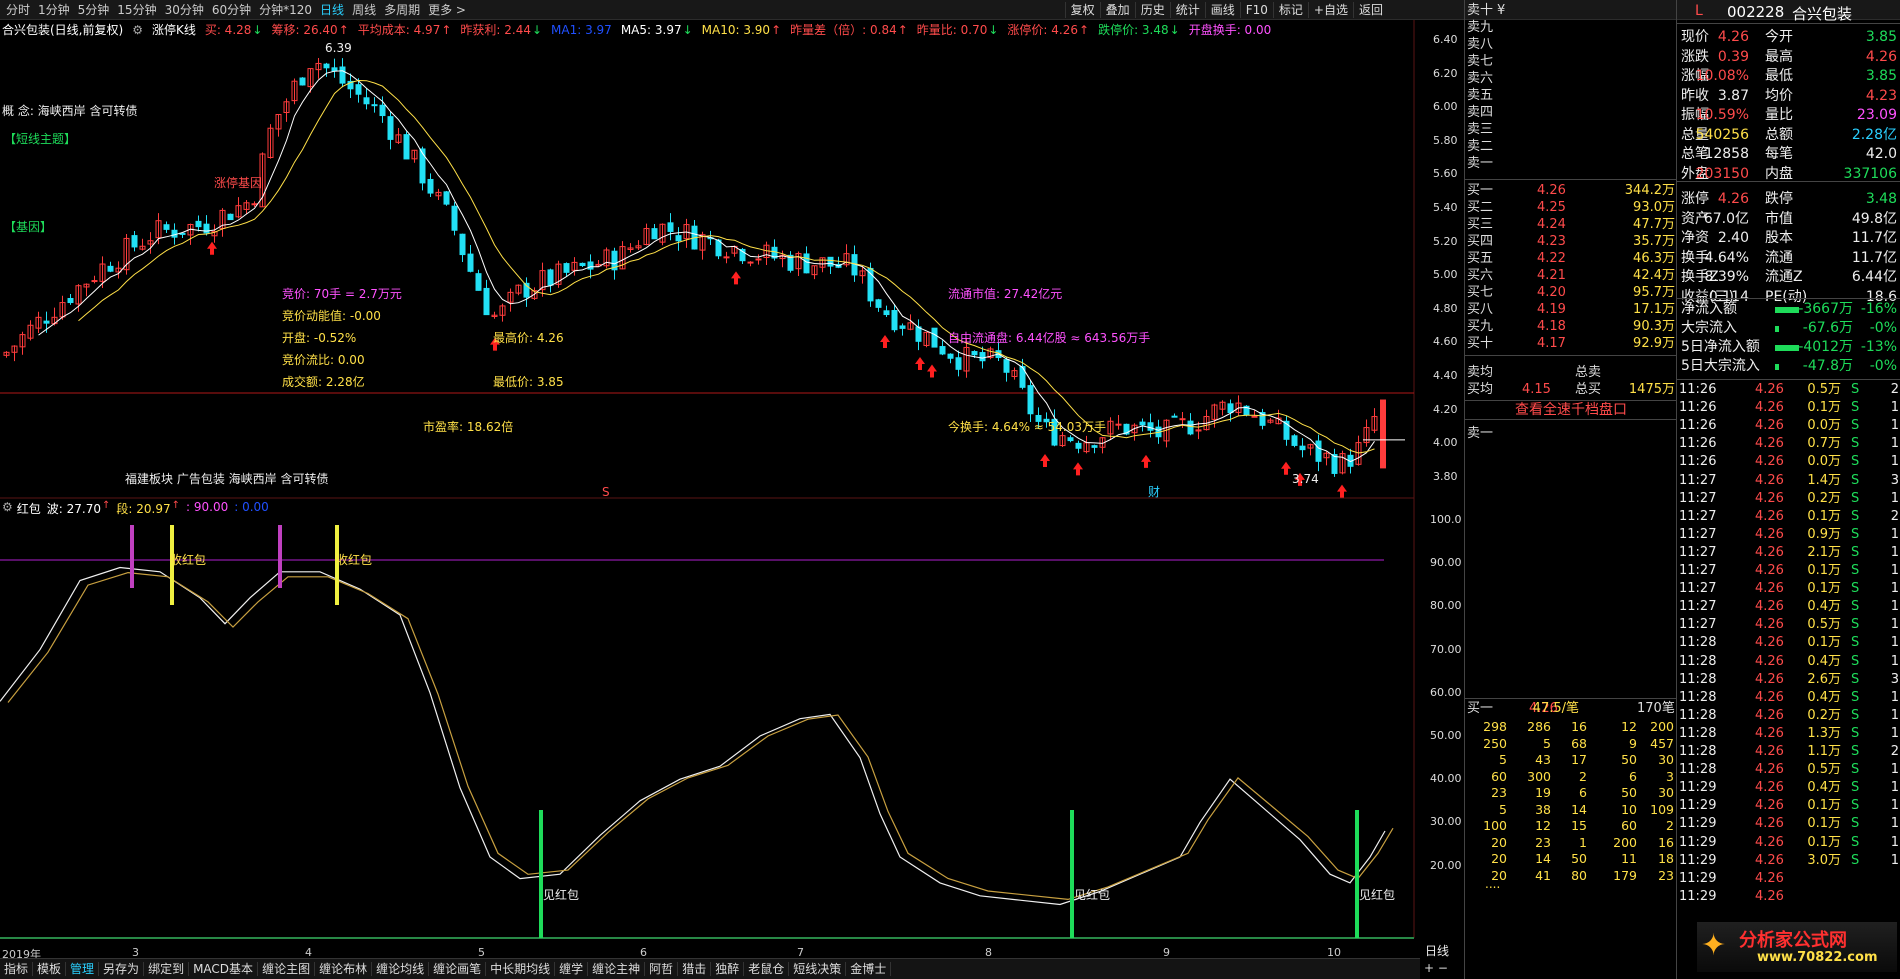 The height and width of the screenshot is (979, 1900). What do you see at coordinates (447, 10) in the screenshot?
I see `timeframe-tab: 更多 >` at bounding box center [447, 10].